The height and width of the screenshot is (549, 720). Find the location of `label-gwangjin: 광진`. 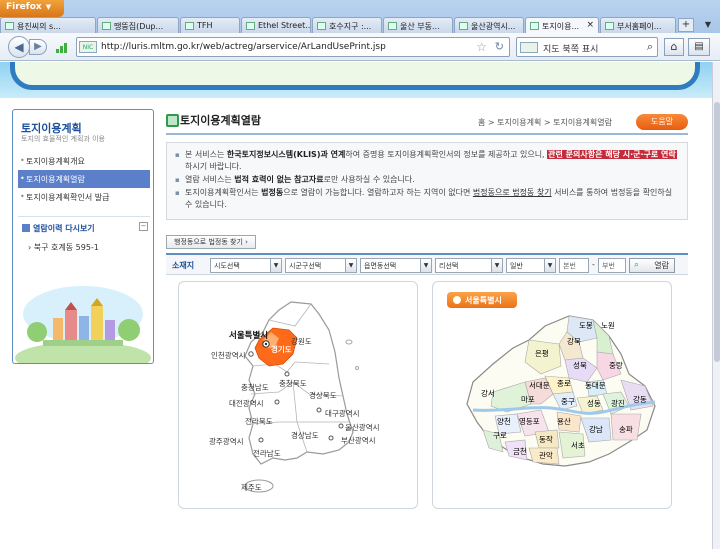

label-gwangjin: 광진 is located at coordinates (618, 403).